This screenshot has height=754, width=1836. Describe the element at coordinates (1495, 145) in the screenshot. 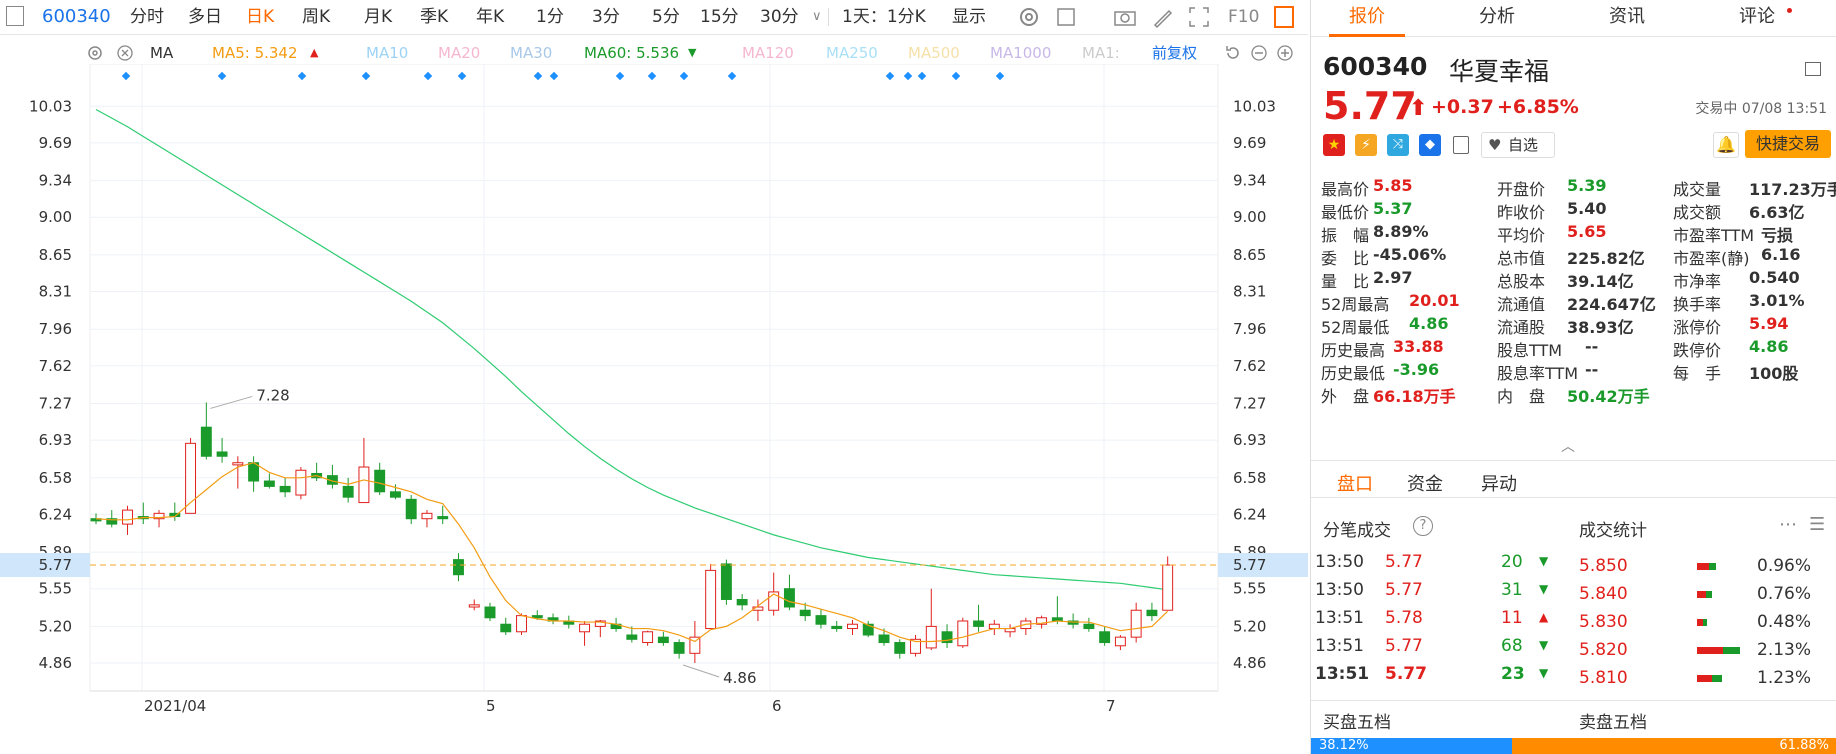

I see `heart-icon: ♥` at that location.